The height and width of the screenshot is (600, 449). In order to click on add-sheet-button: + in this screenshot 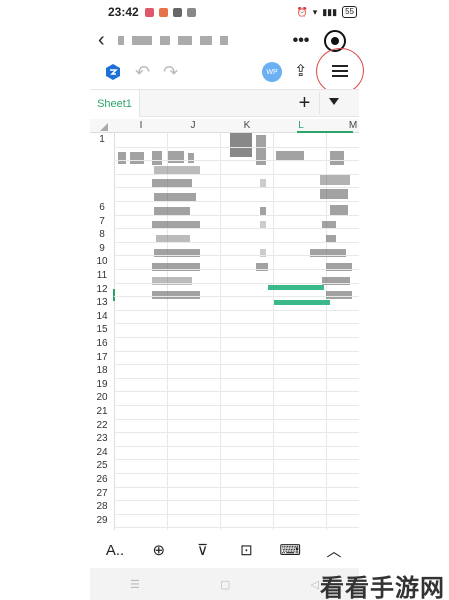, I will do `click(305, 103)`.